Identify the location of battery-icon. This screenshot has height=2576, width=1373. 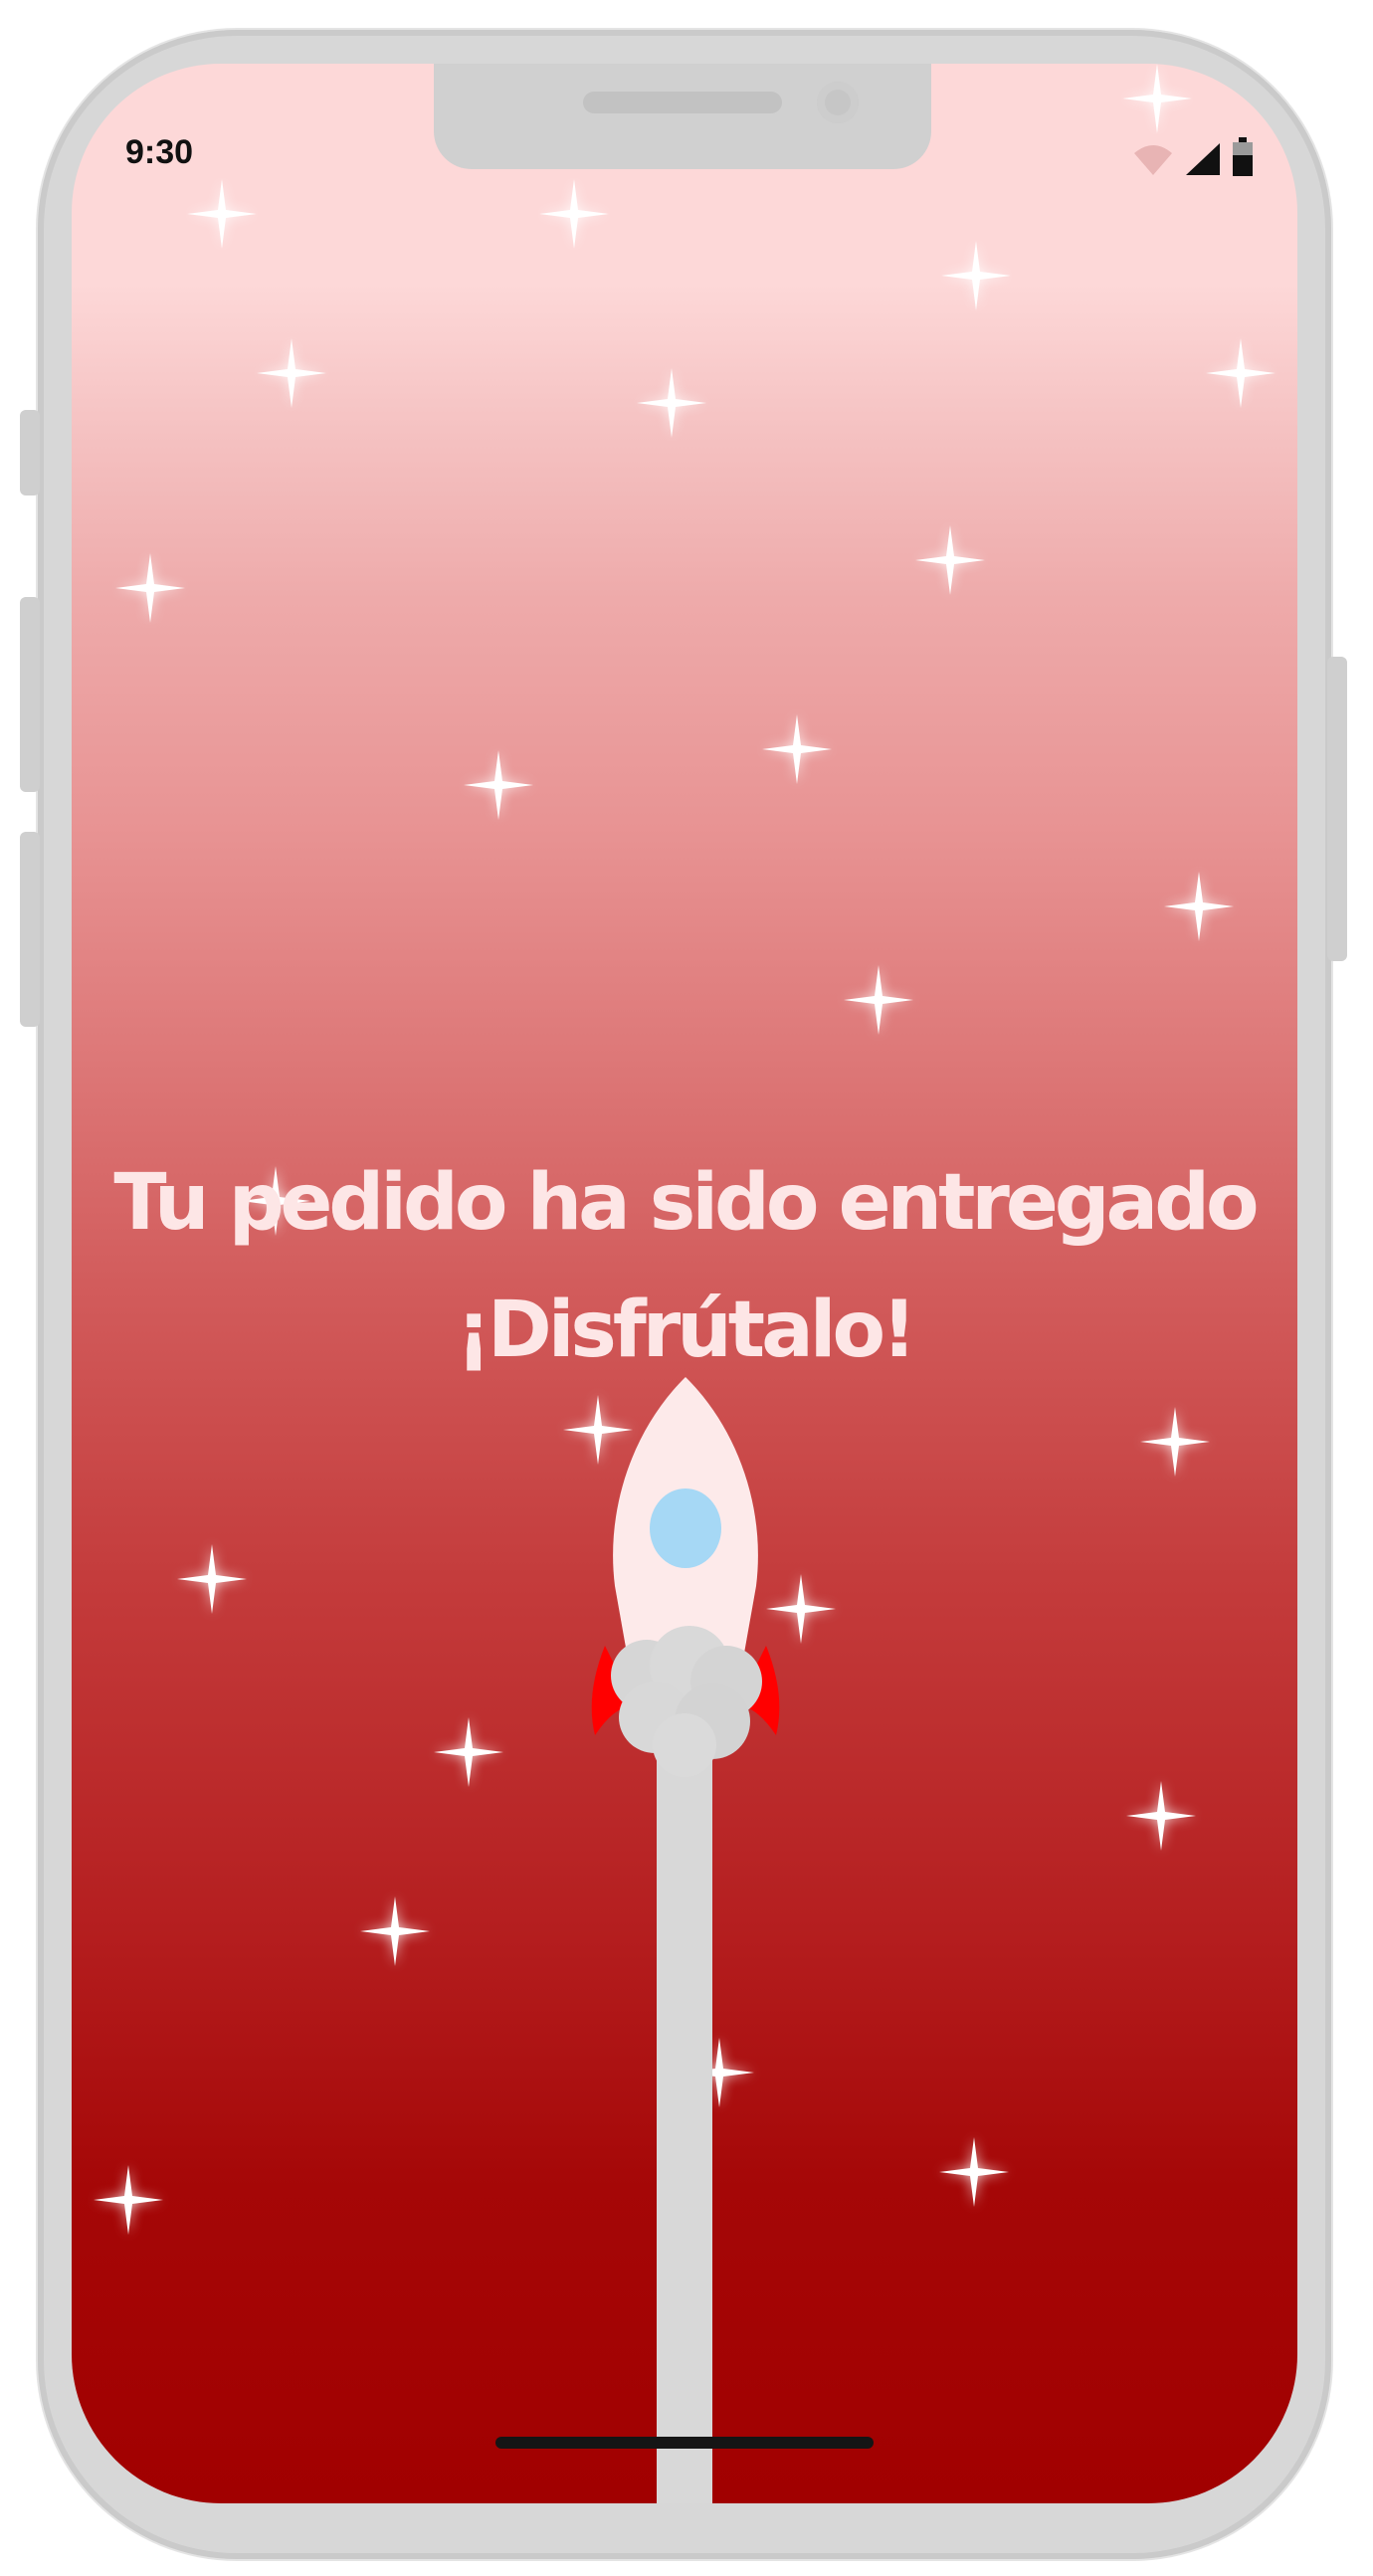
(1243, 159).